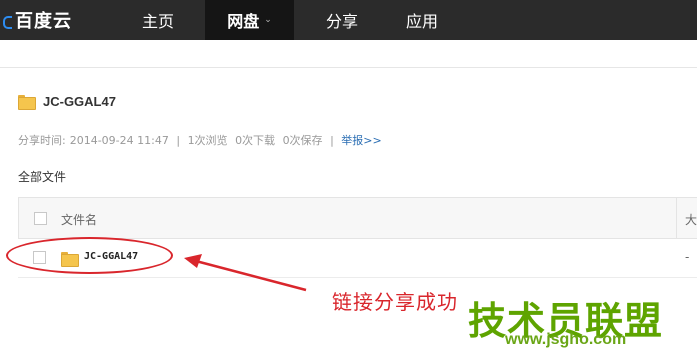 This screenshot has height=358, width=697. What do you see at coordinates (566, 339) in the screenshot?
I see `watermark-url: www.jsgho.com` at bounding box center [566, 339].